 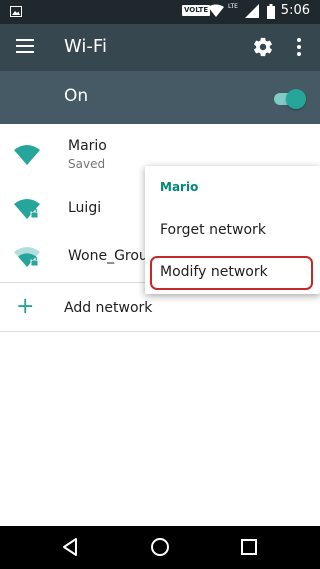 I want to click on overflow-menu-icon, so click(x=299, y=47).